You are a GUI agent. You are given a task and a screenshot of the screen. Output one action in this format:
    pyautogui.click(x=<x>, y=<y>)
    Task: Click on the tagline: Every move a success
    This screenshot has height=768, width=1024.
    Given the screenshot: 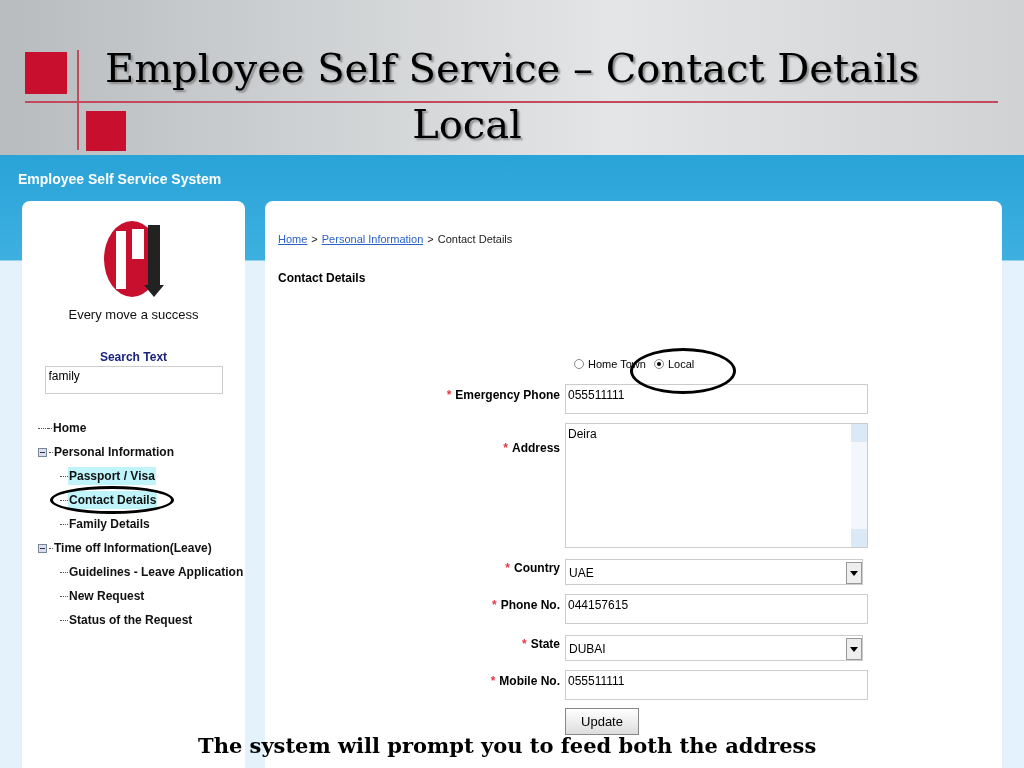 What is the action you would take?
    pyautogui.click(x=133, y=314)
    